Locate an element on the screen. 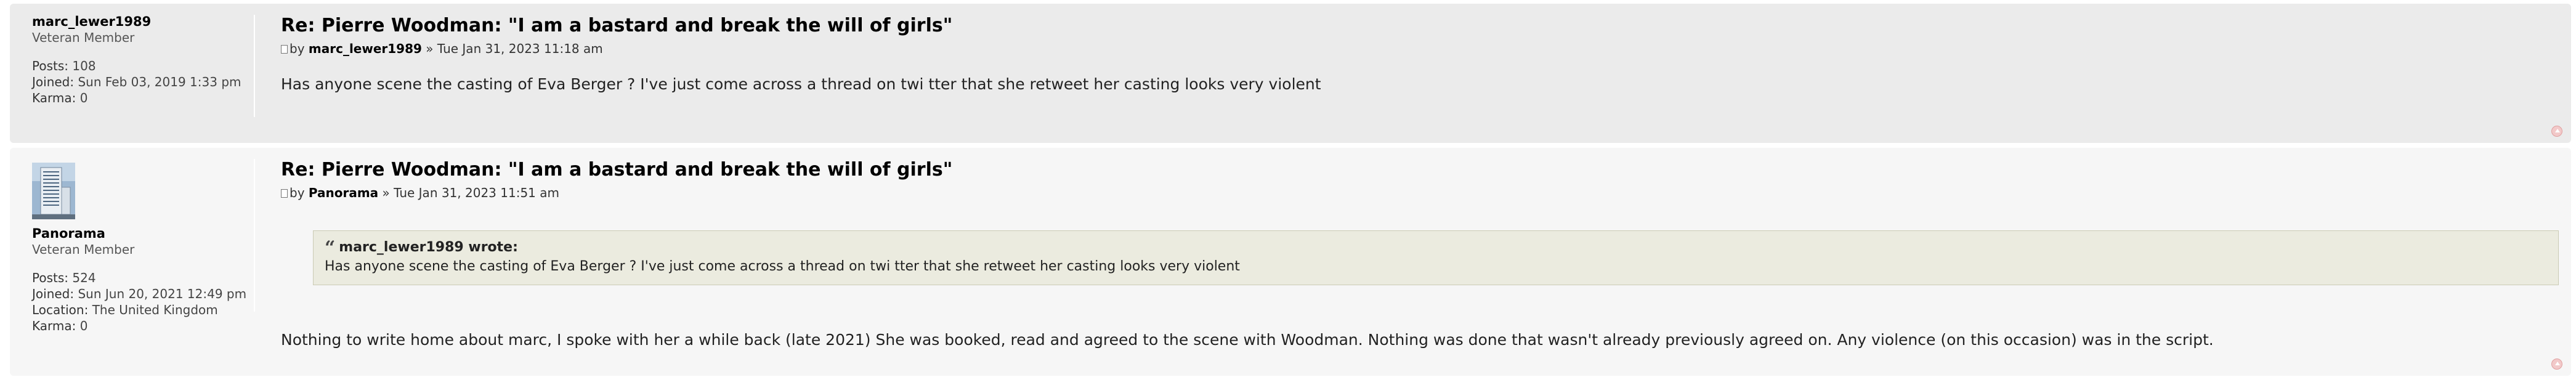  post-date: » Tue Jan 31, 2023 11:51 am is located at coordinates (470, 192).